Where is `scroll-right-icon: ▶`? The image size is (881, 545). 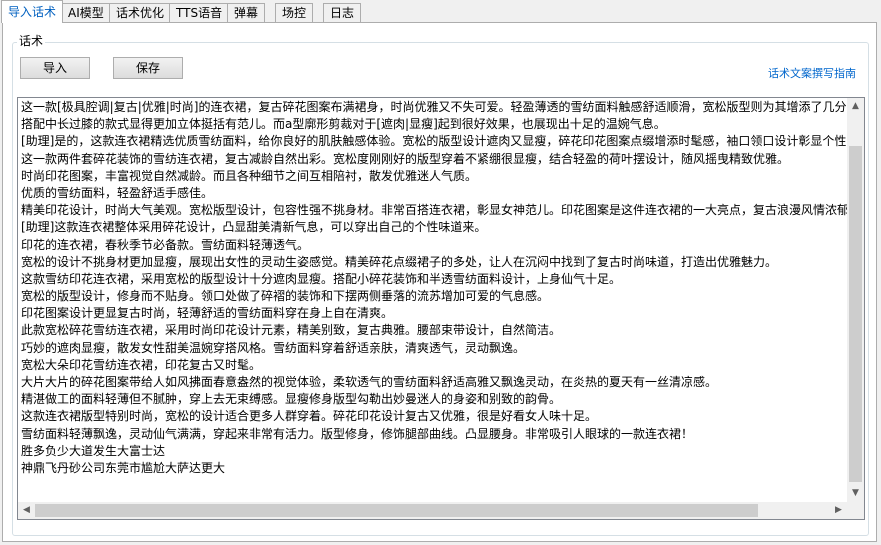 scroll-right-icon: ▶ is located at coordinates (838, 510).